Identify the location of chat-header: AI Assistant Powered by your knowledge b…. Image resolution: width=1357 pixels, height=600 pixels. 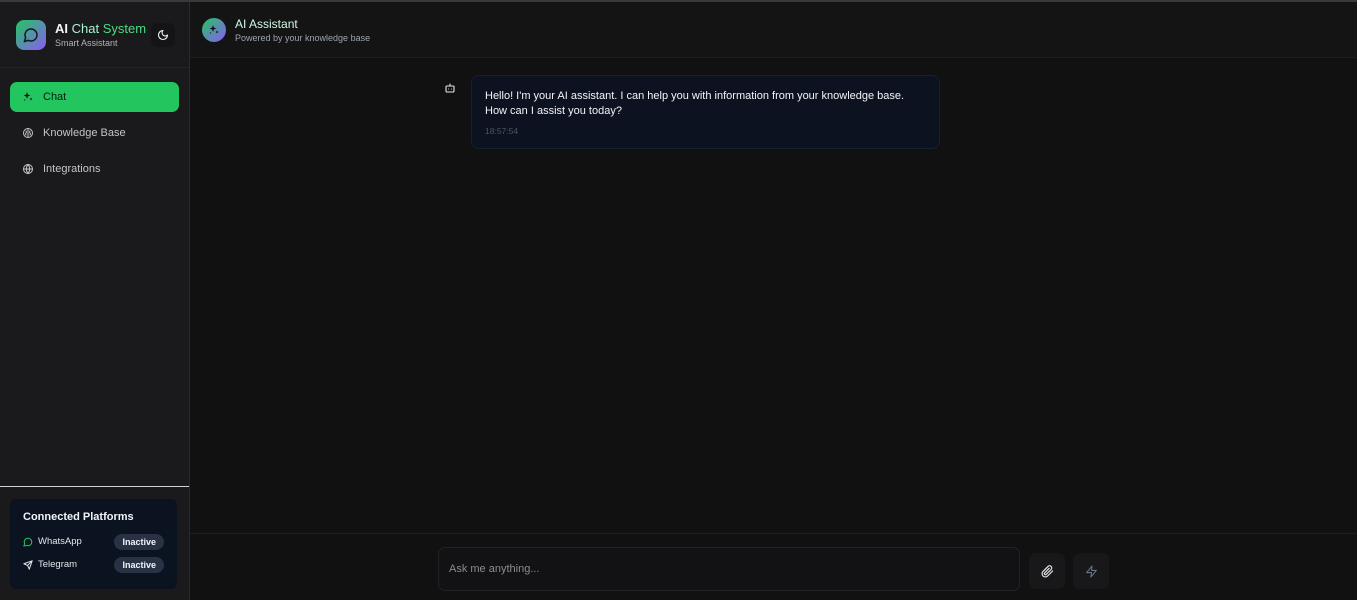
(773, 30).